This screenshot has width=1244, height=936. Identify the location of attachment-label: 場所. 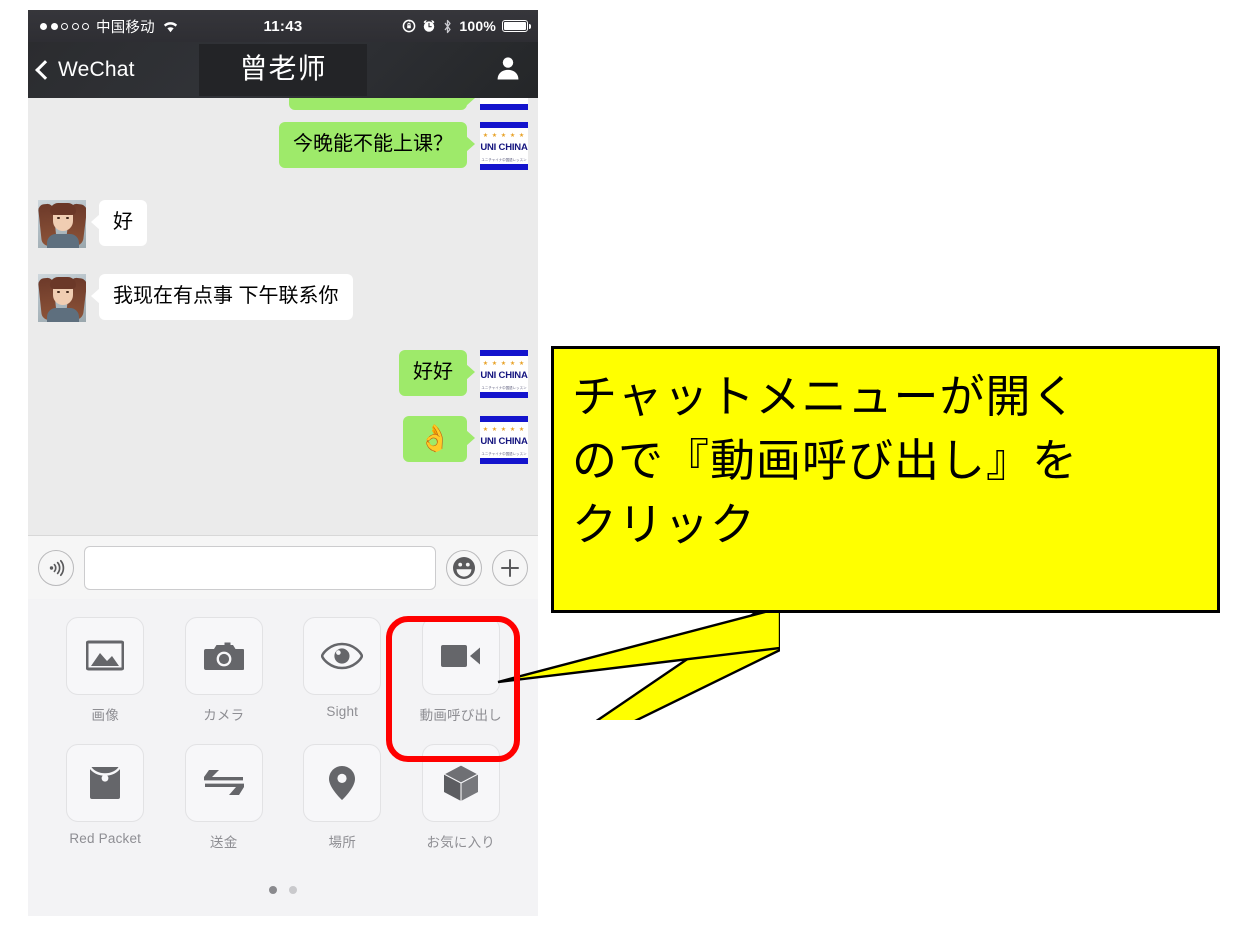
(342, 842).